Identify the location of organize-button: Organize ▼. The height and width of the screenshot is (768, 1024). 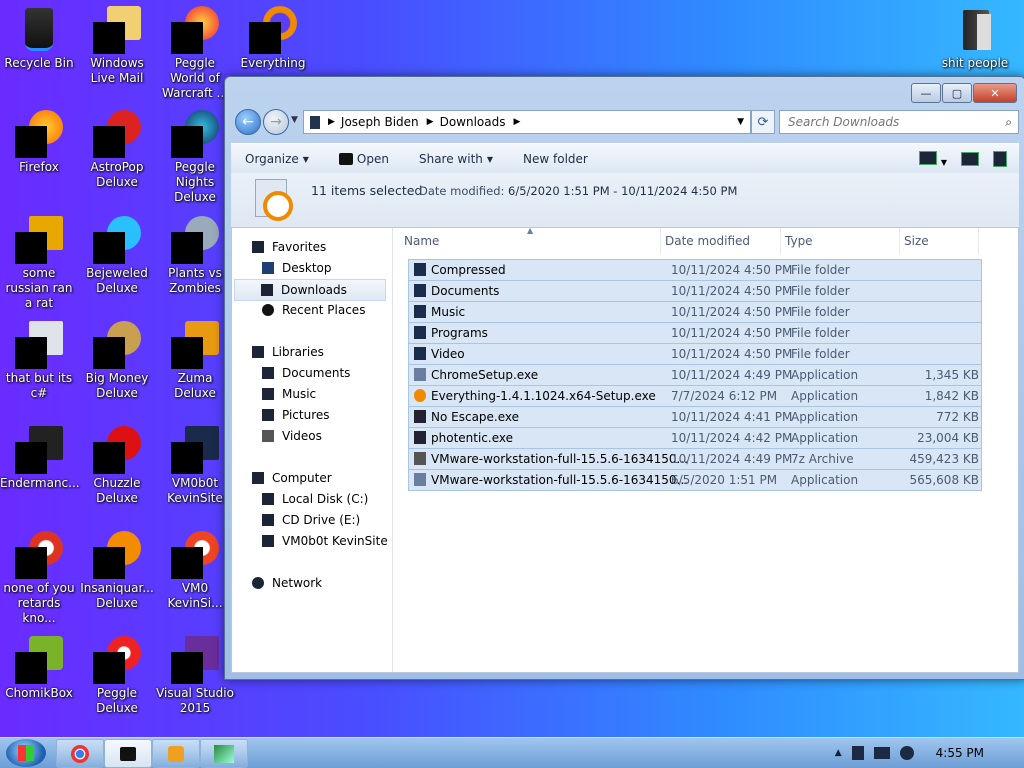
(277, 159).